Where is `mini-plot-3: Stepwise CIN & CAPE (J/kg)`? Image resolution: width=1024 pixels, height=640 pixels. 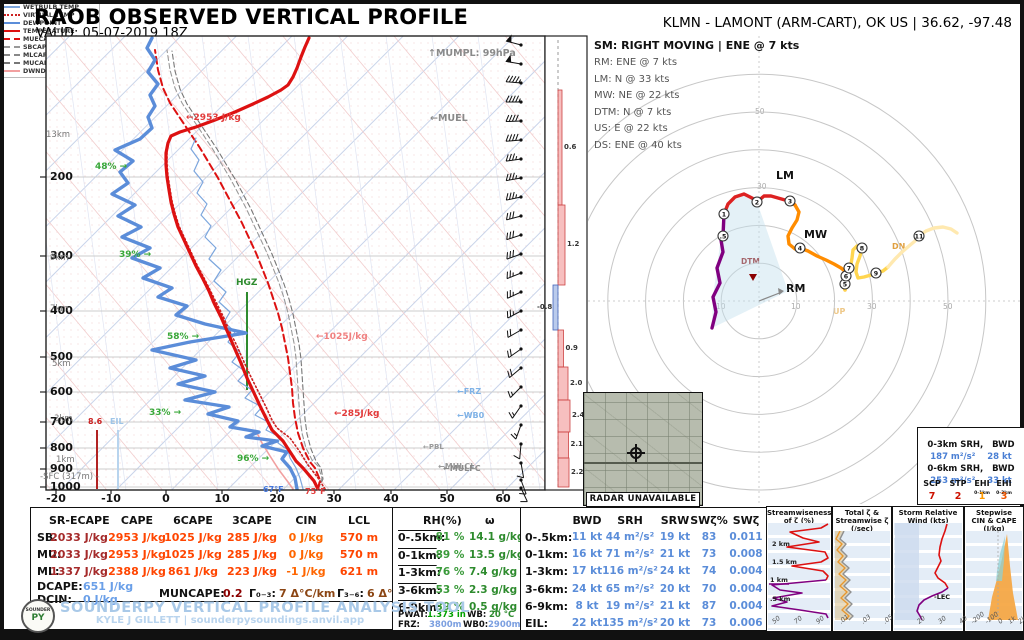 mini-plot-3: Stepwise CIN & CAPE (J/kg) is located at coordinates (994, 569).